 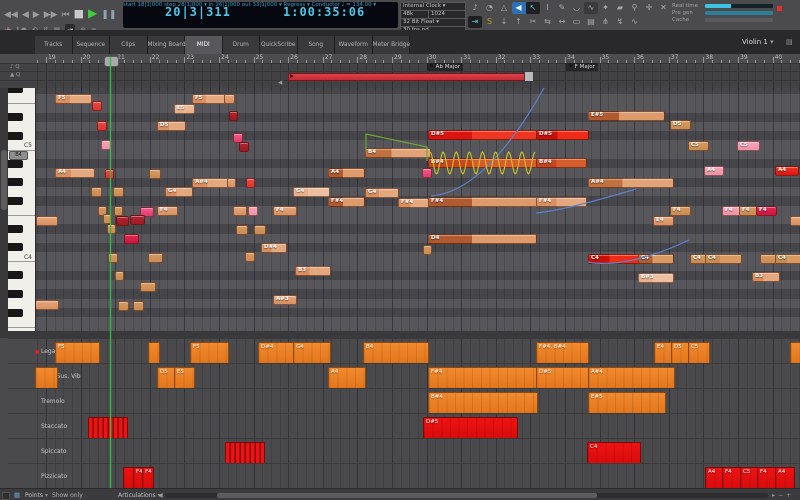 I want to click on vertical-scrollbar-thumb, so click(x=4, y=180).